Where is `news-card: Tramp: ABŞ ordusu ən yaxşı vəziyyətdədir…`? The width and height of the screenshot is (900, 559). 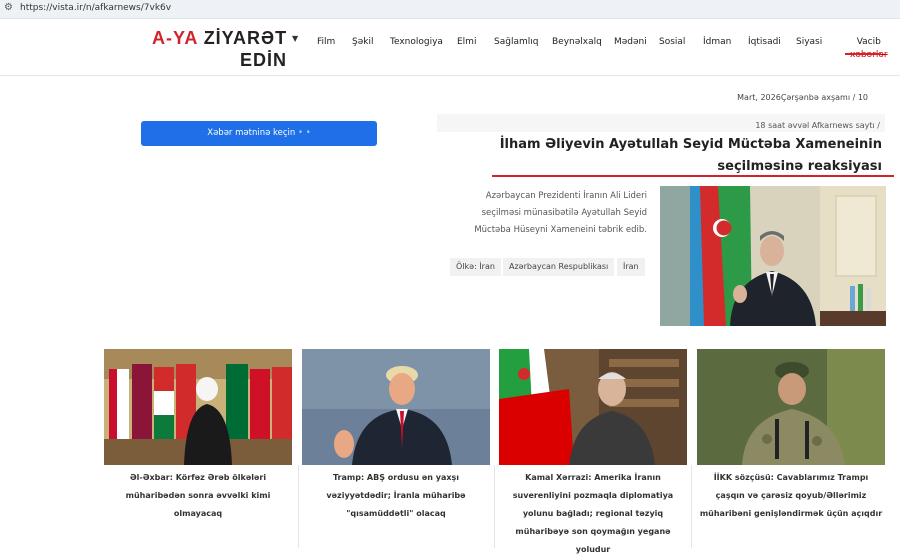 news-card: Tramp: ABŞ ordusu ən yaxşı vəziyyətdədir… is located at coordinates (396, 436).